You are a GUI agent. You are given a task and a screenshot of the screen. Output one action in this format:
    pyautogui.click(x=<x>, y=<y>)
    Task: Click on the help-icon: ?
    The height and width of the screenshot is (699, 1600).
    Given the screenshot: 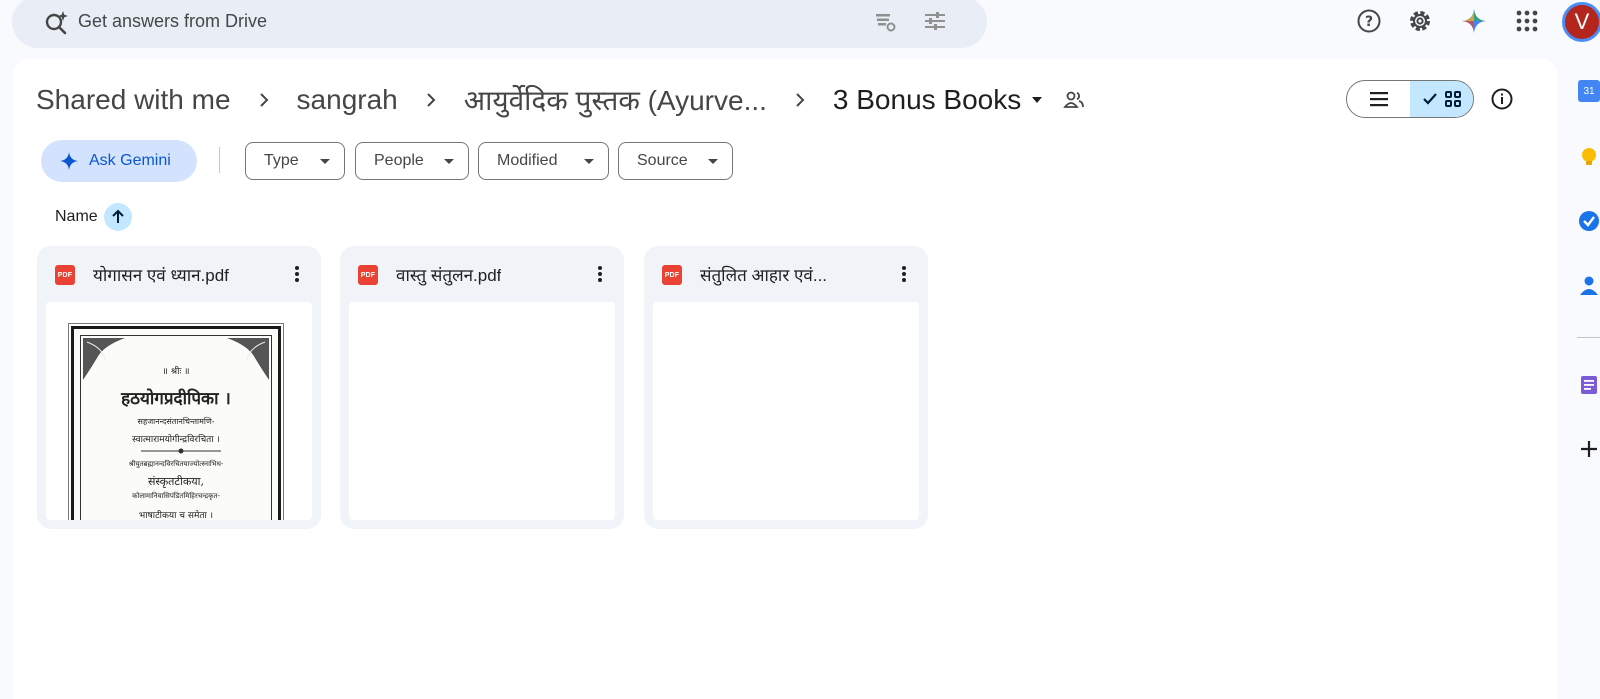 What is the action you would take?
    pyautogui.click(x=1369, y=21)
    